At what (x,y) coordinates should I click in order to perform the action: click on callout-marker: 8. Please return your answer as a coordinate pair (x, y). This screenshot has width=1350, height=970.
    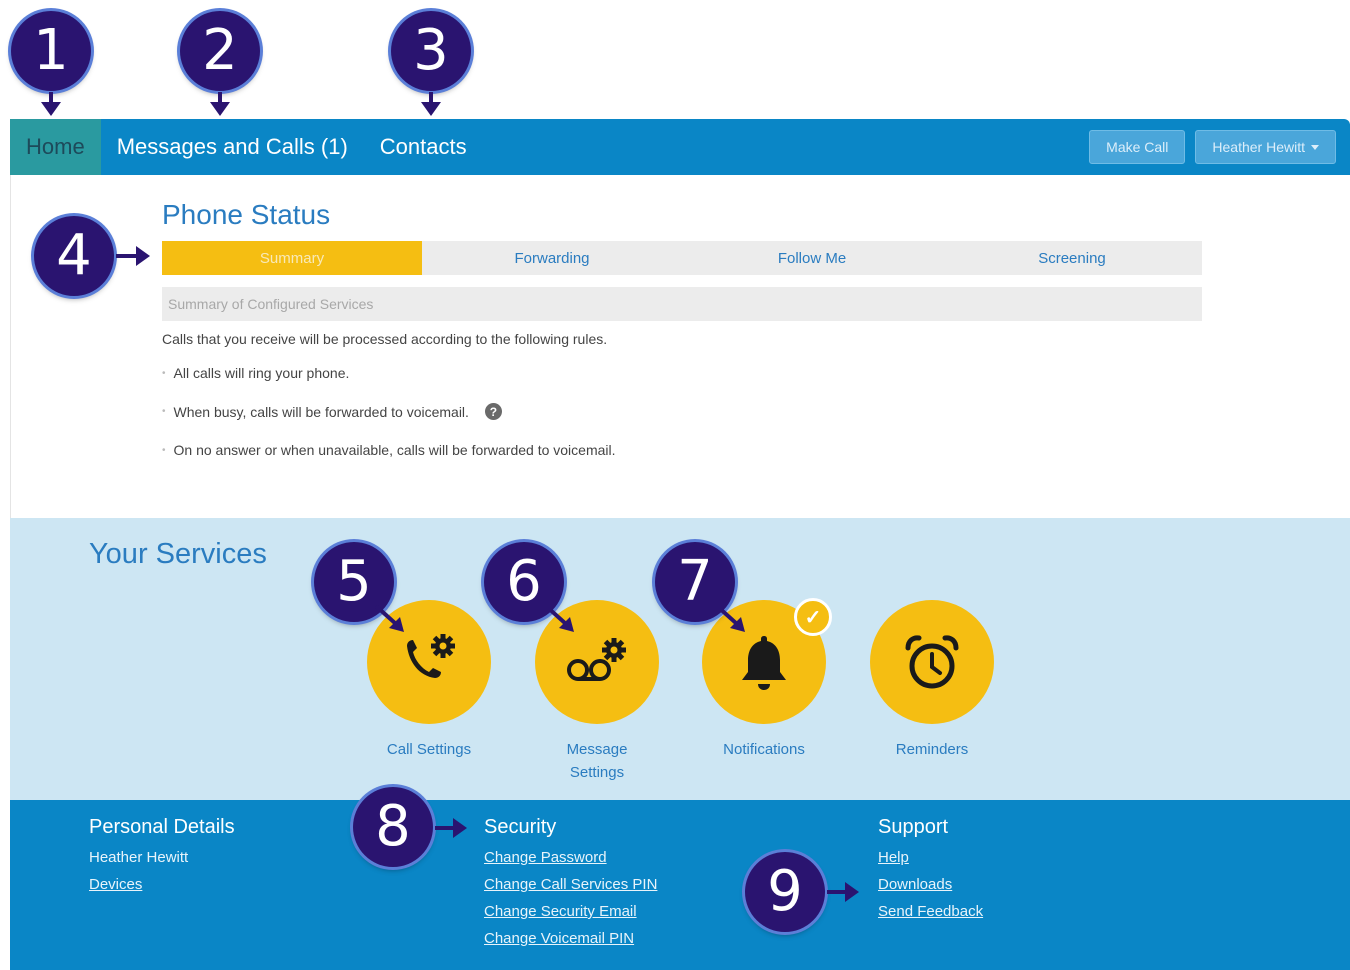
    Looking at the image, I should click on (393, 827).